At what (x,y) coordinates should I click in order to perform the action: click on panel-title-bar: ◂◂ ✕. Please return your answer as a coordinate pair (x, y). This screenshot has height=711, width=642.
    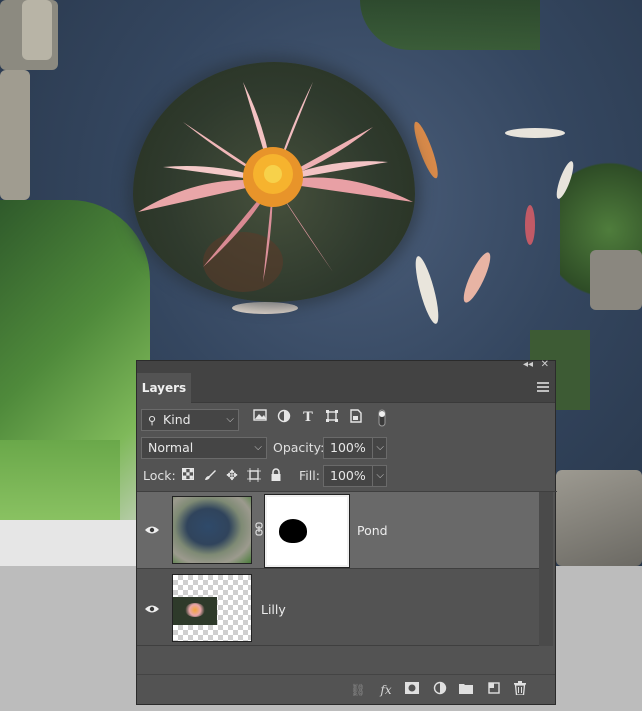
    Looking at the image, I should click on (346, 366).